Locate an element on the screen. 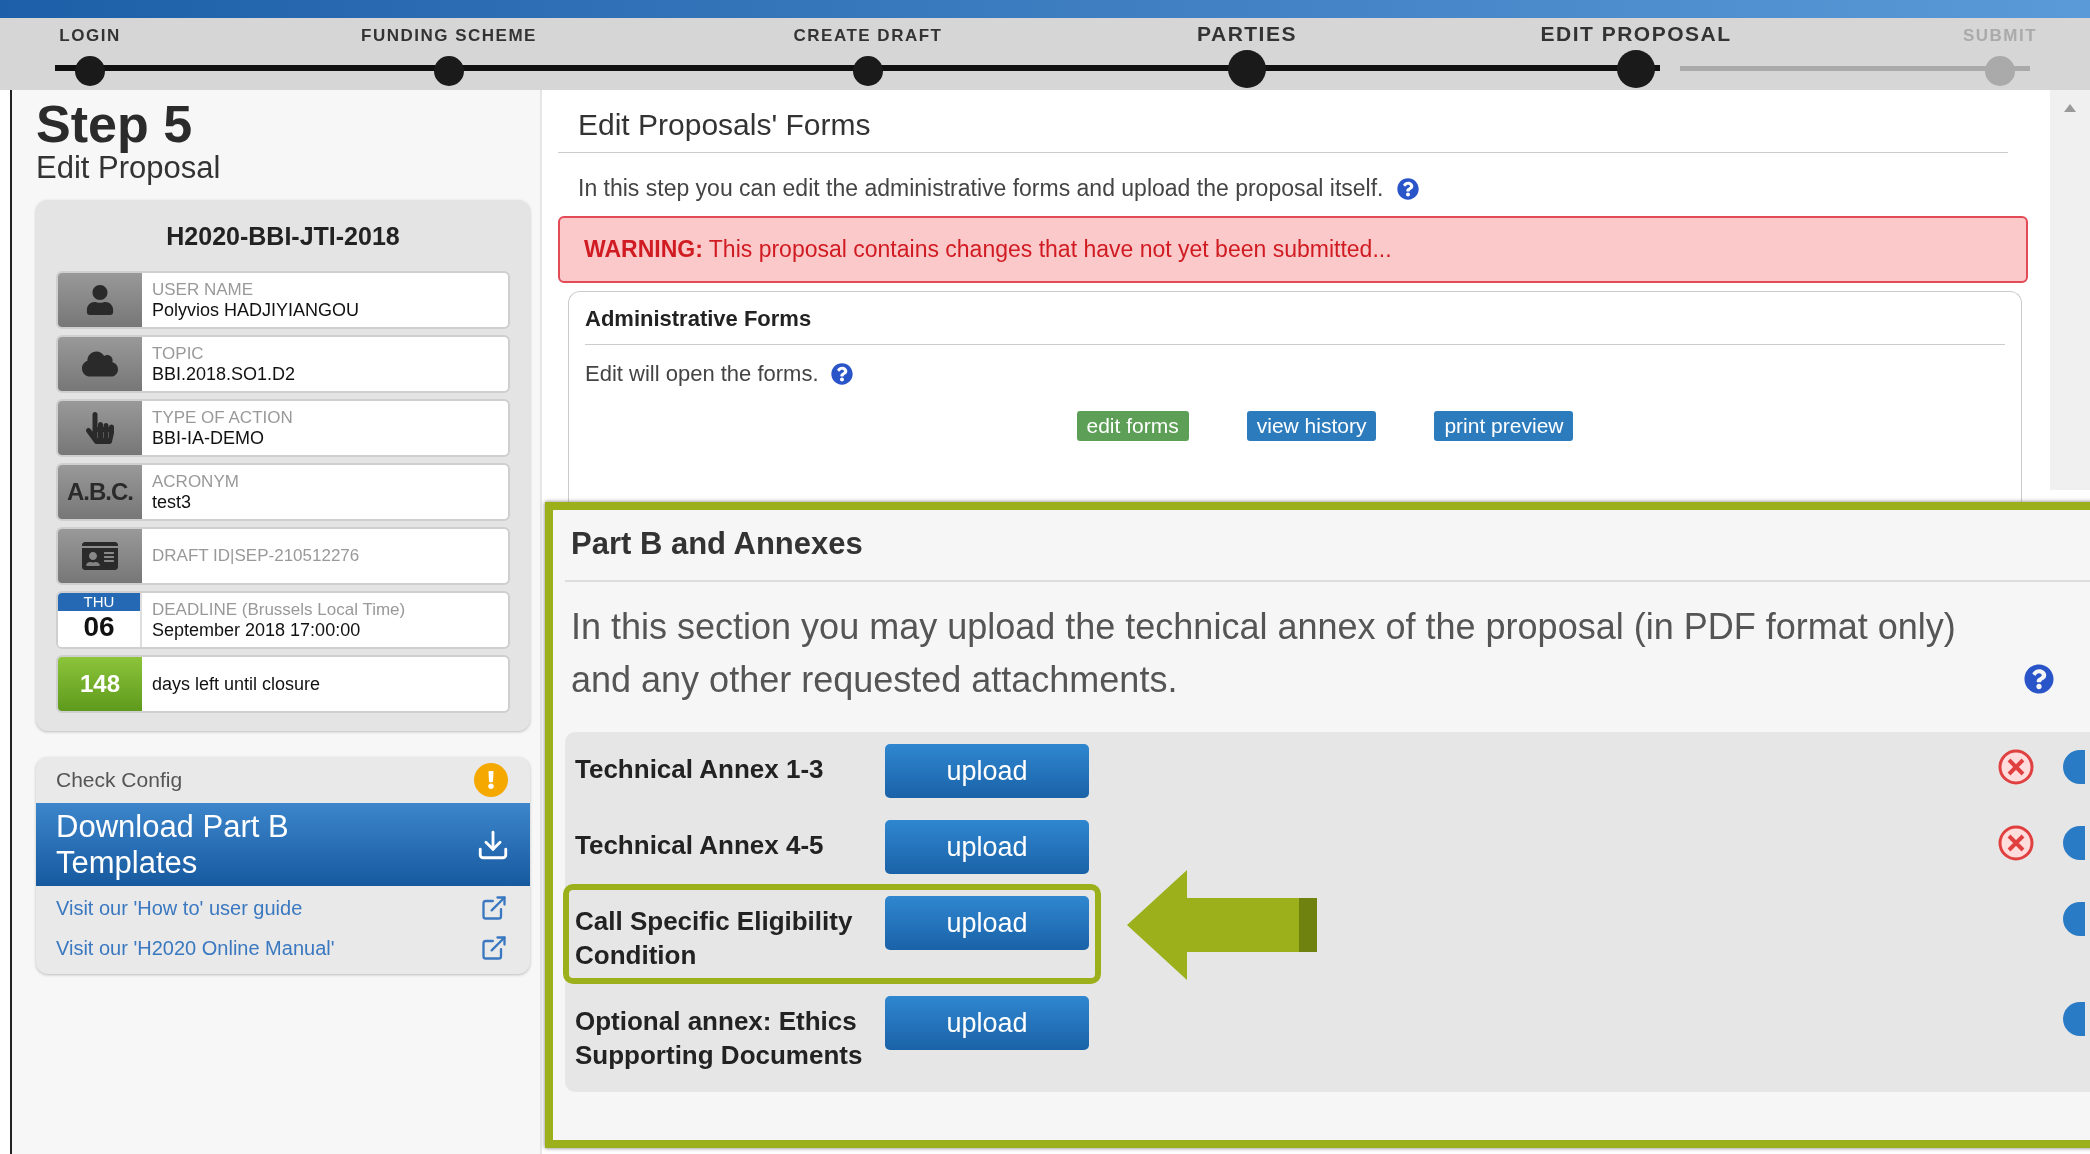 Image resolution: width=2090 pixels, height=1154 pixels. step-label: LOGIN is located at coordinates (90, 36).